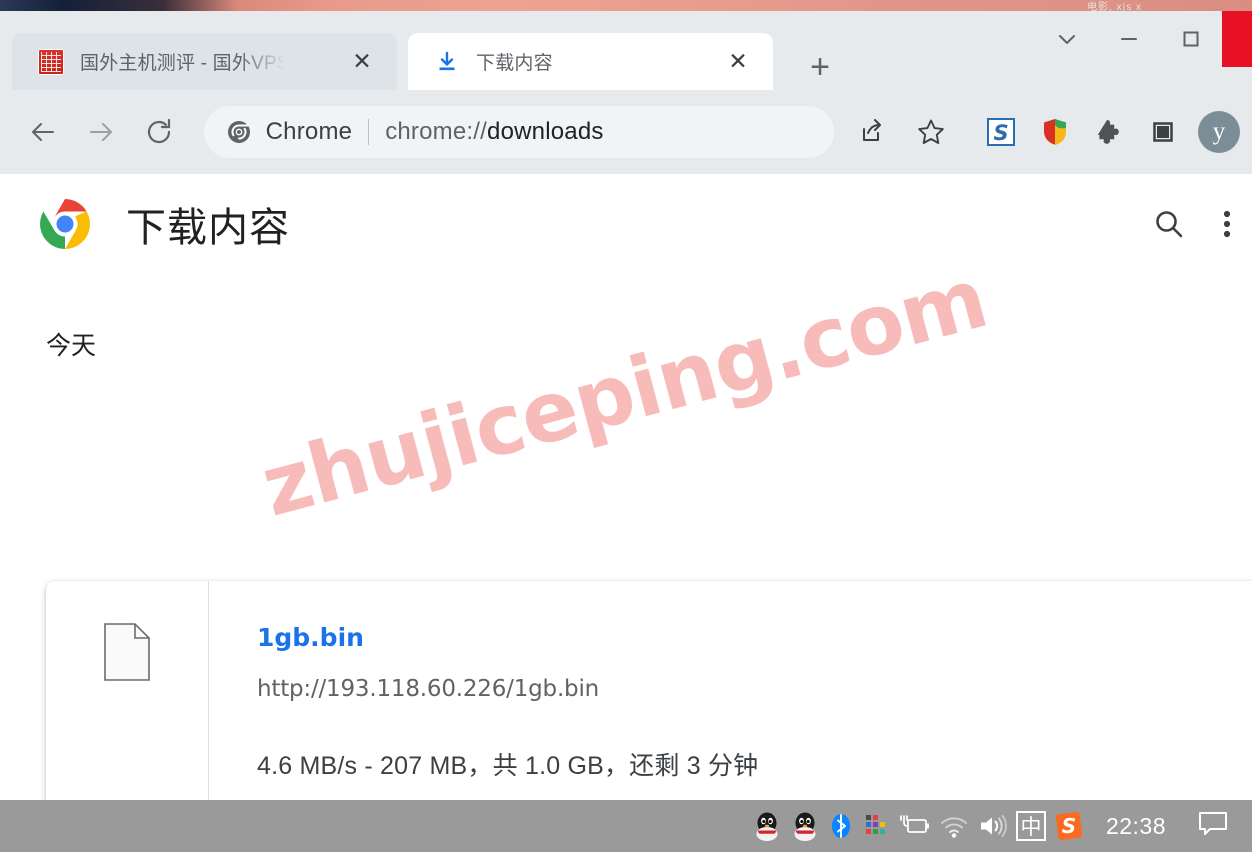  What do you see at coordinates (1169, 224) in the screenshot?
I see `search-icon` at bounding box center [1169, 224].